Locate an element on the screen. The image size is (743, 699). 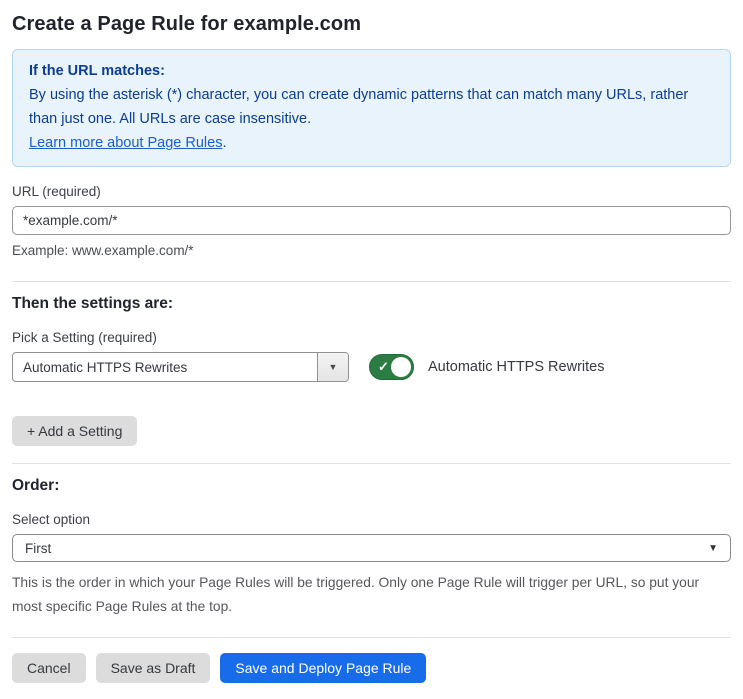
setting-select: Automatic HTTPS Rewrites ▼ is located at coordinates (180, 367).